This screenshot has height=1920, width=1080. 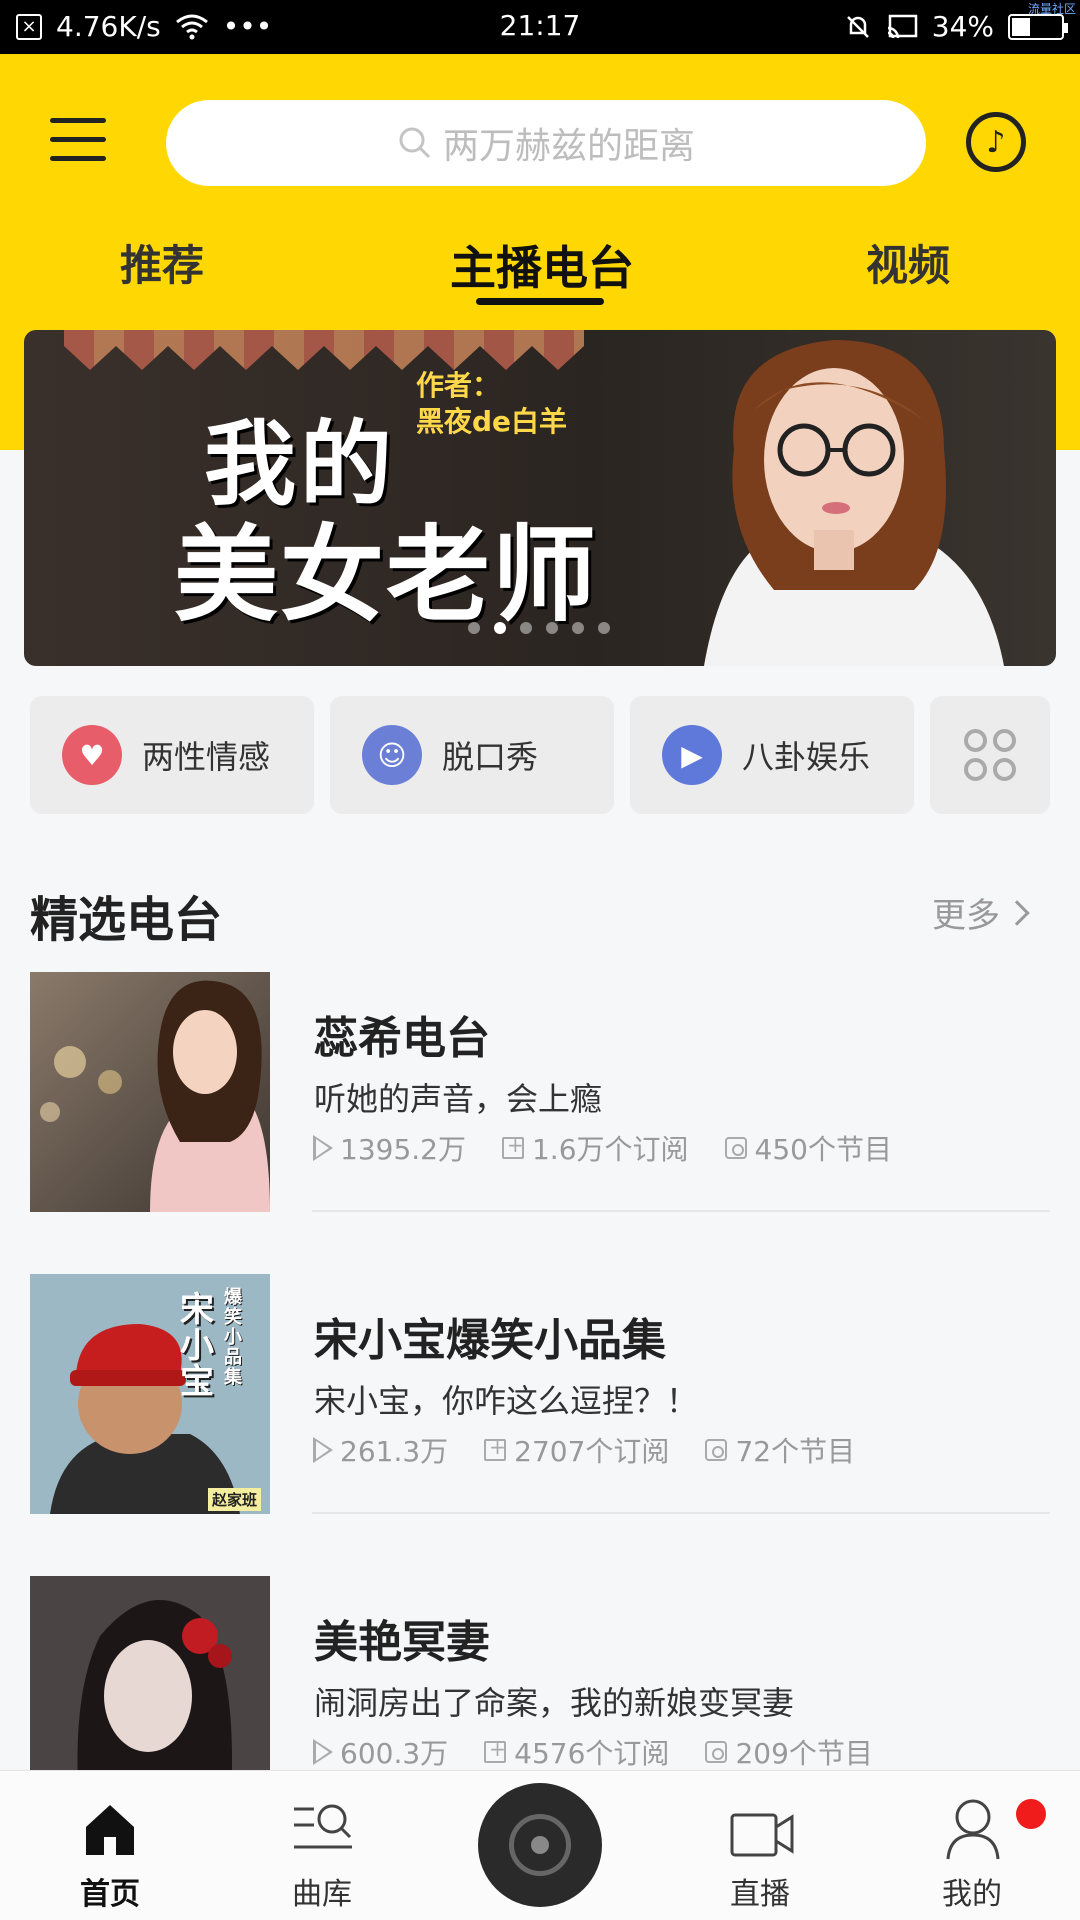 I want to click on category-row: ♥ 两性情感 ☺ 脱口秀 ▶ 八卦娱乐, so click(x=540, y=755).